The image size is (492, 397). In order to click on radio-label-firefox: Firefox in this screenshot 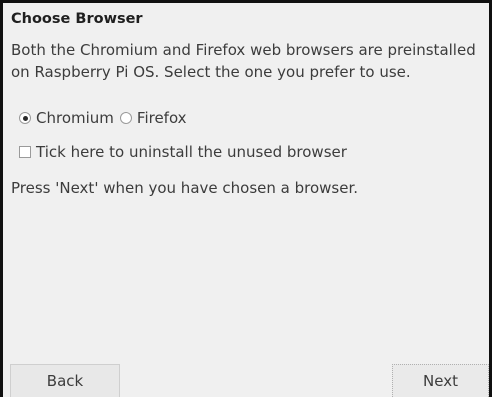, I will do `click(161, 118)`.